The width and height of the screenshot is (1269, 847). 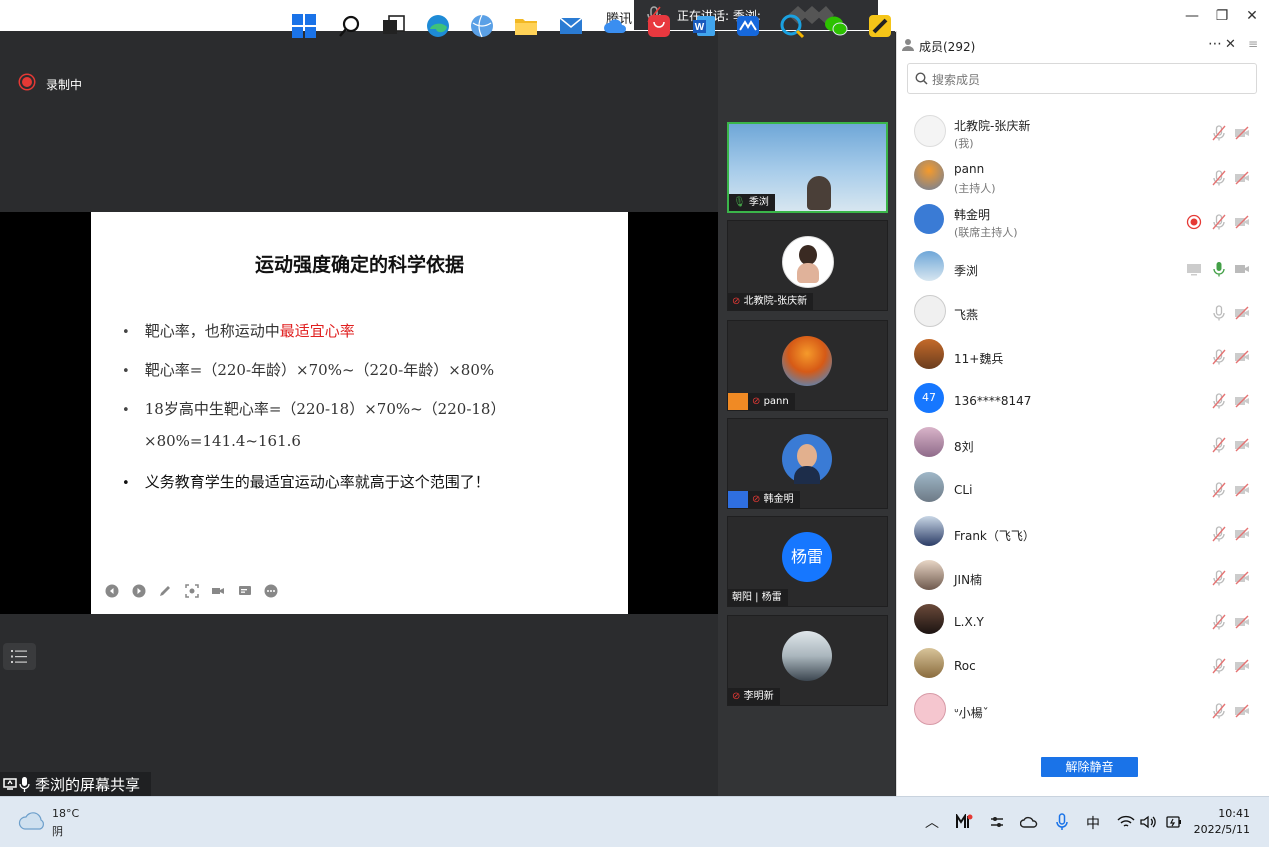 I want to click on member-row: 北教院-张庆新 (我), so click(x=1082, y=126).